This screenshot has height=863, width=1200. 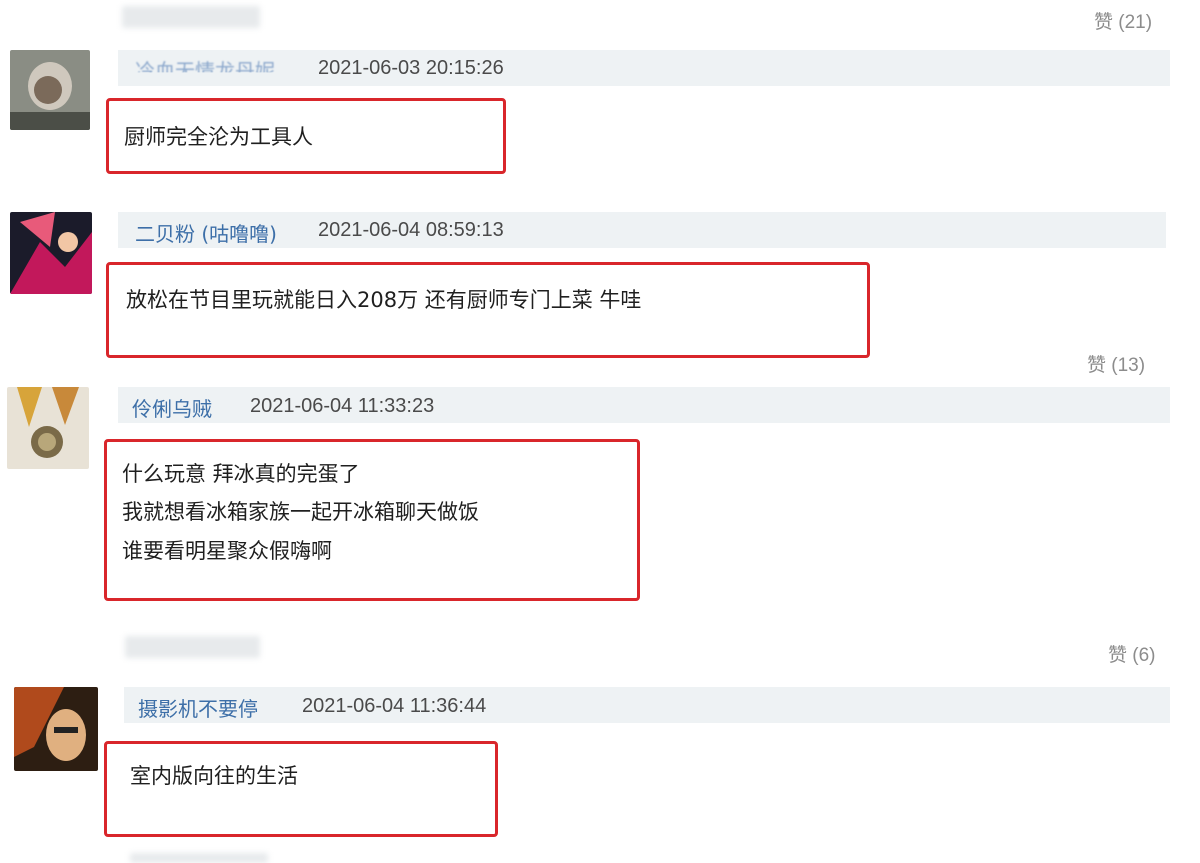 What do you see at coordinates (198, 707) in the screenshot?
I see `username-link: 摄影机不要停` at bounding box center [198, 707].